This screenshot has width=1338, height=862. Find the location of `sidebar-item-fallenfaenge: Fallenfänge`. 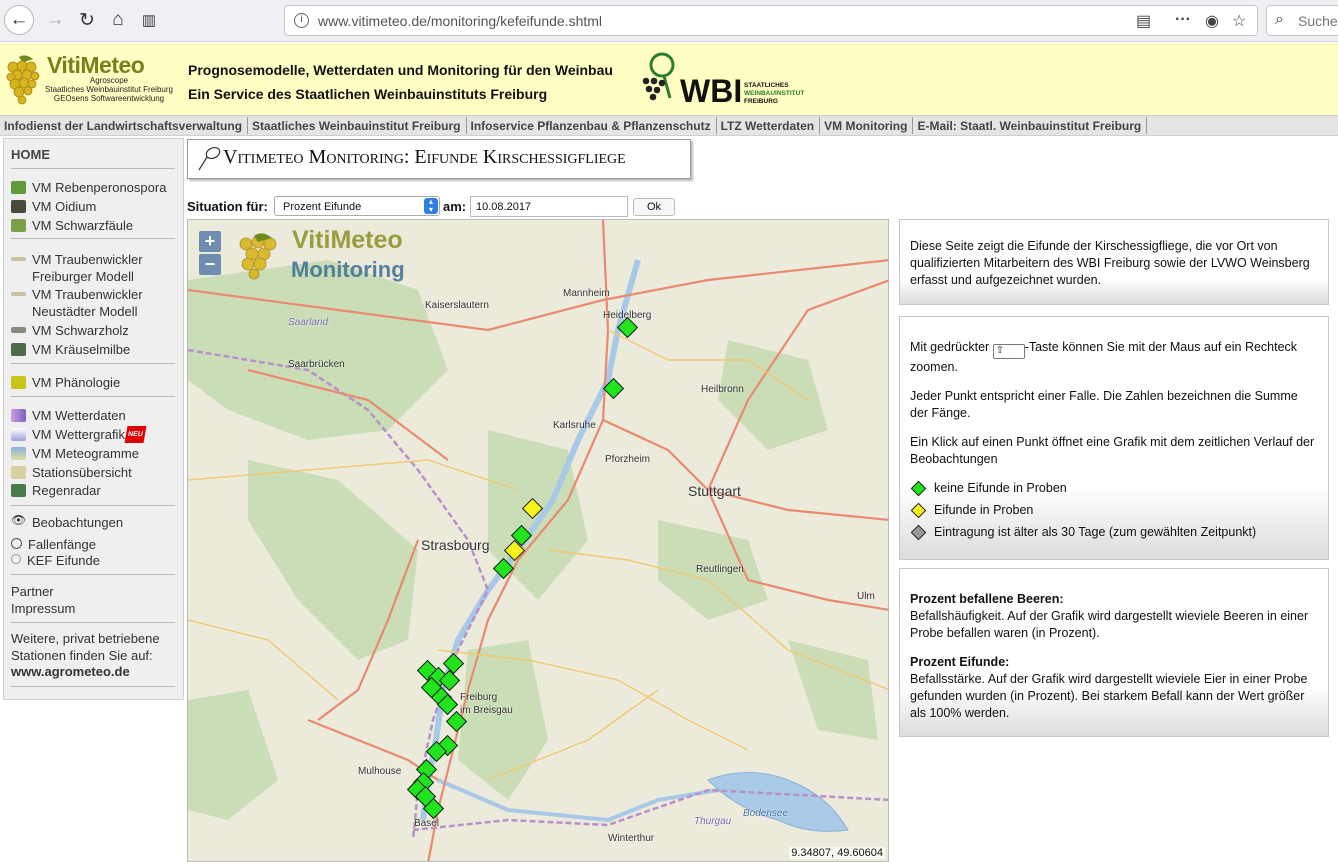

sidebar-item-fallenfaenge: Fallenfänge is located at coordinates (53, 544).